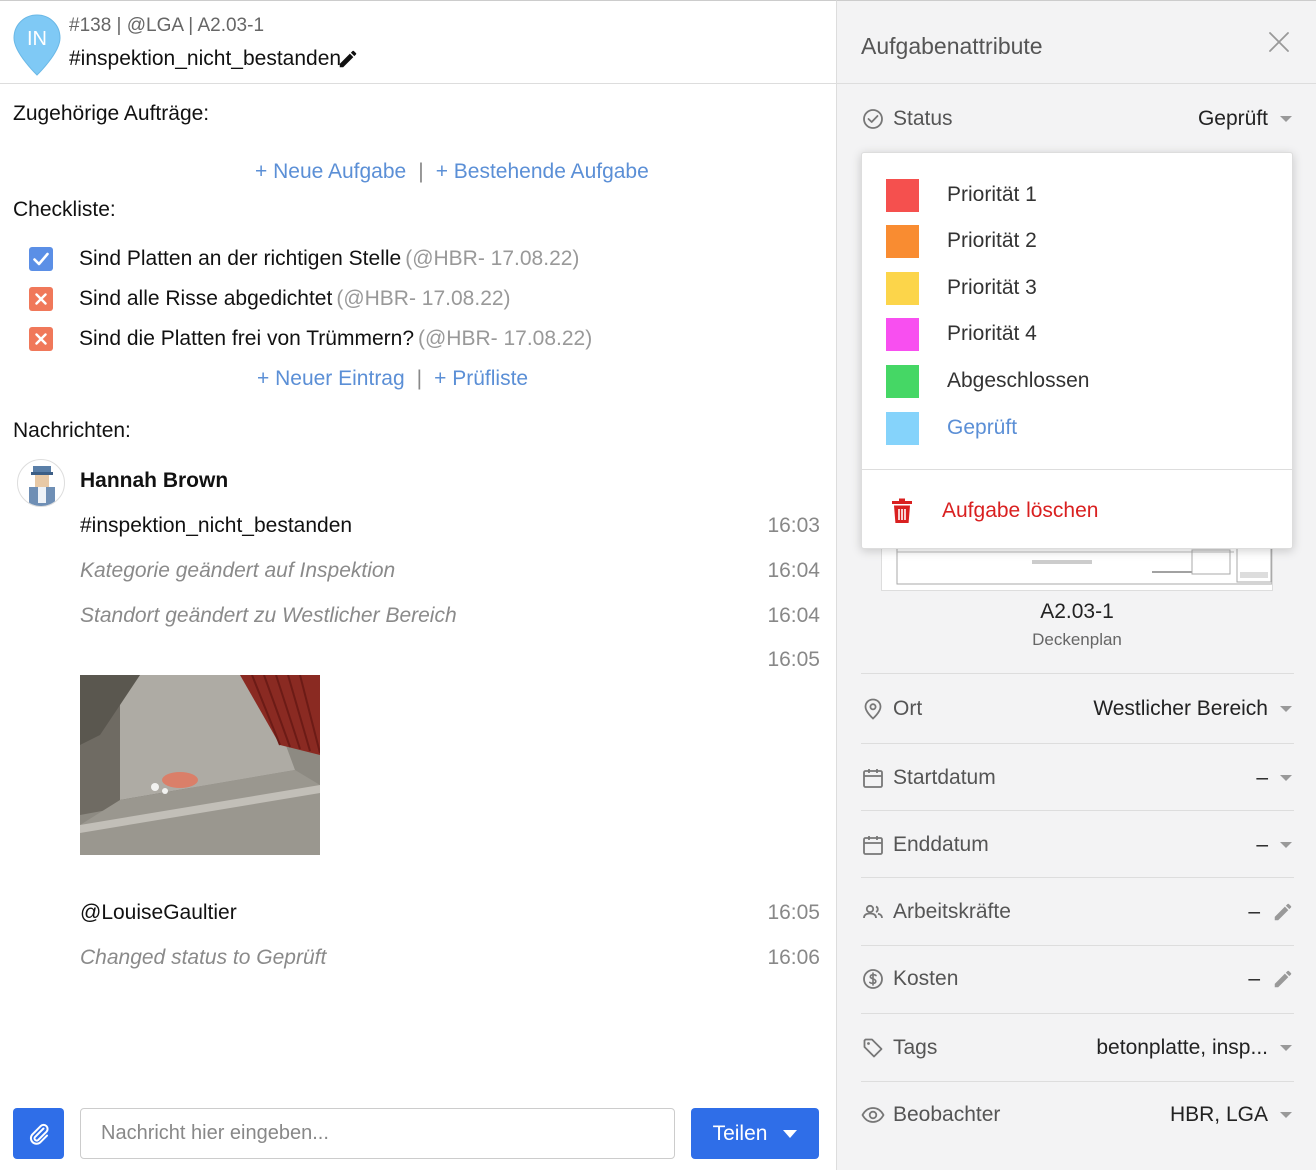 This screenshot has width=1316, height=1170. Describe the element at coordinates (740, 1133) in the screenshot. I see `share-button-label: Teilen` at that location.